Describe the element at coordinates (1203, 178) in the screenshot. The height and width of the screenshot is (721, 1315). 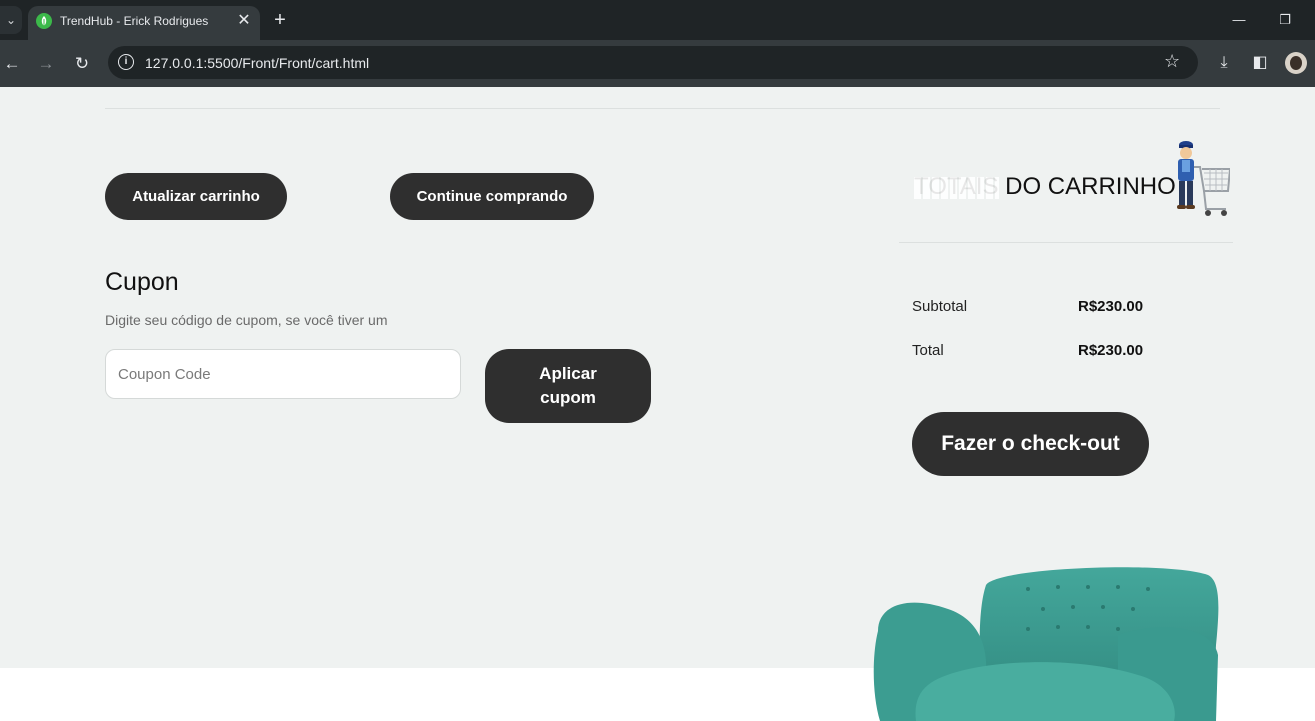
I see `shopping-cart-man-icon` at that location.